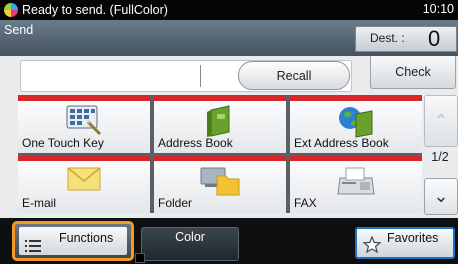 Image resolution: width=458 pixels, height=264 pixels. Describe the element at coordinates (413, 238) in the screenshot. I see `favorites-label: Favorites` at that location.